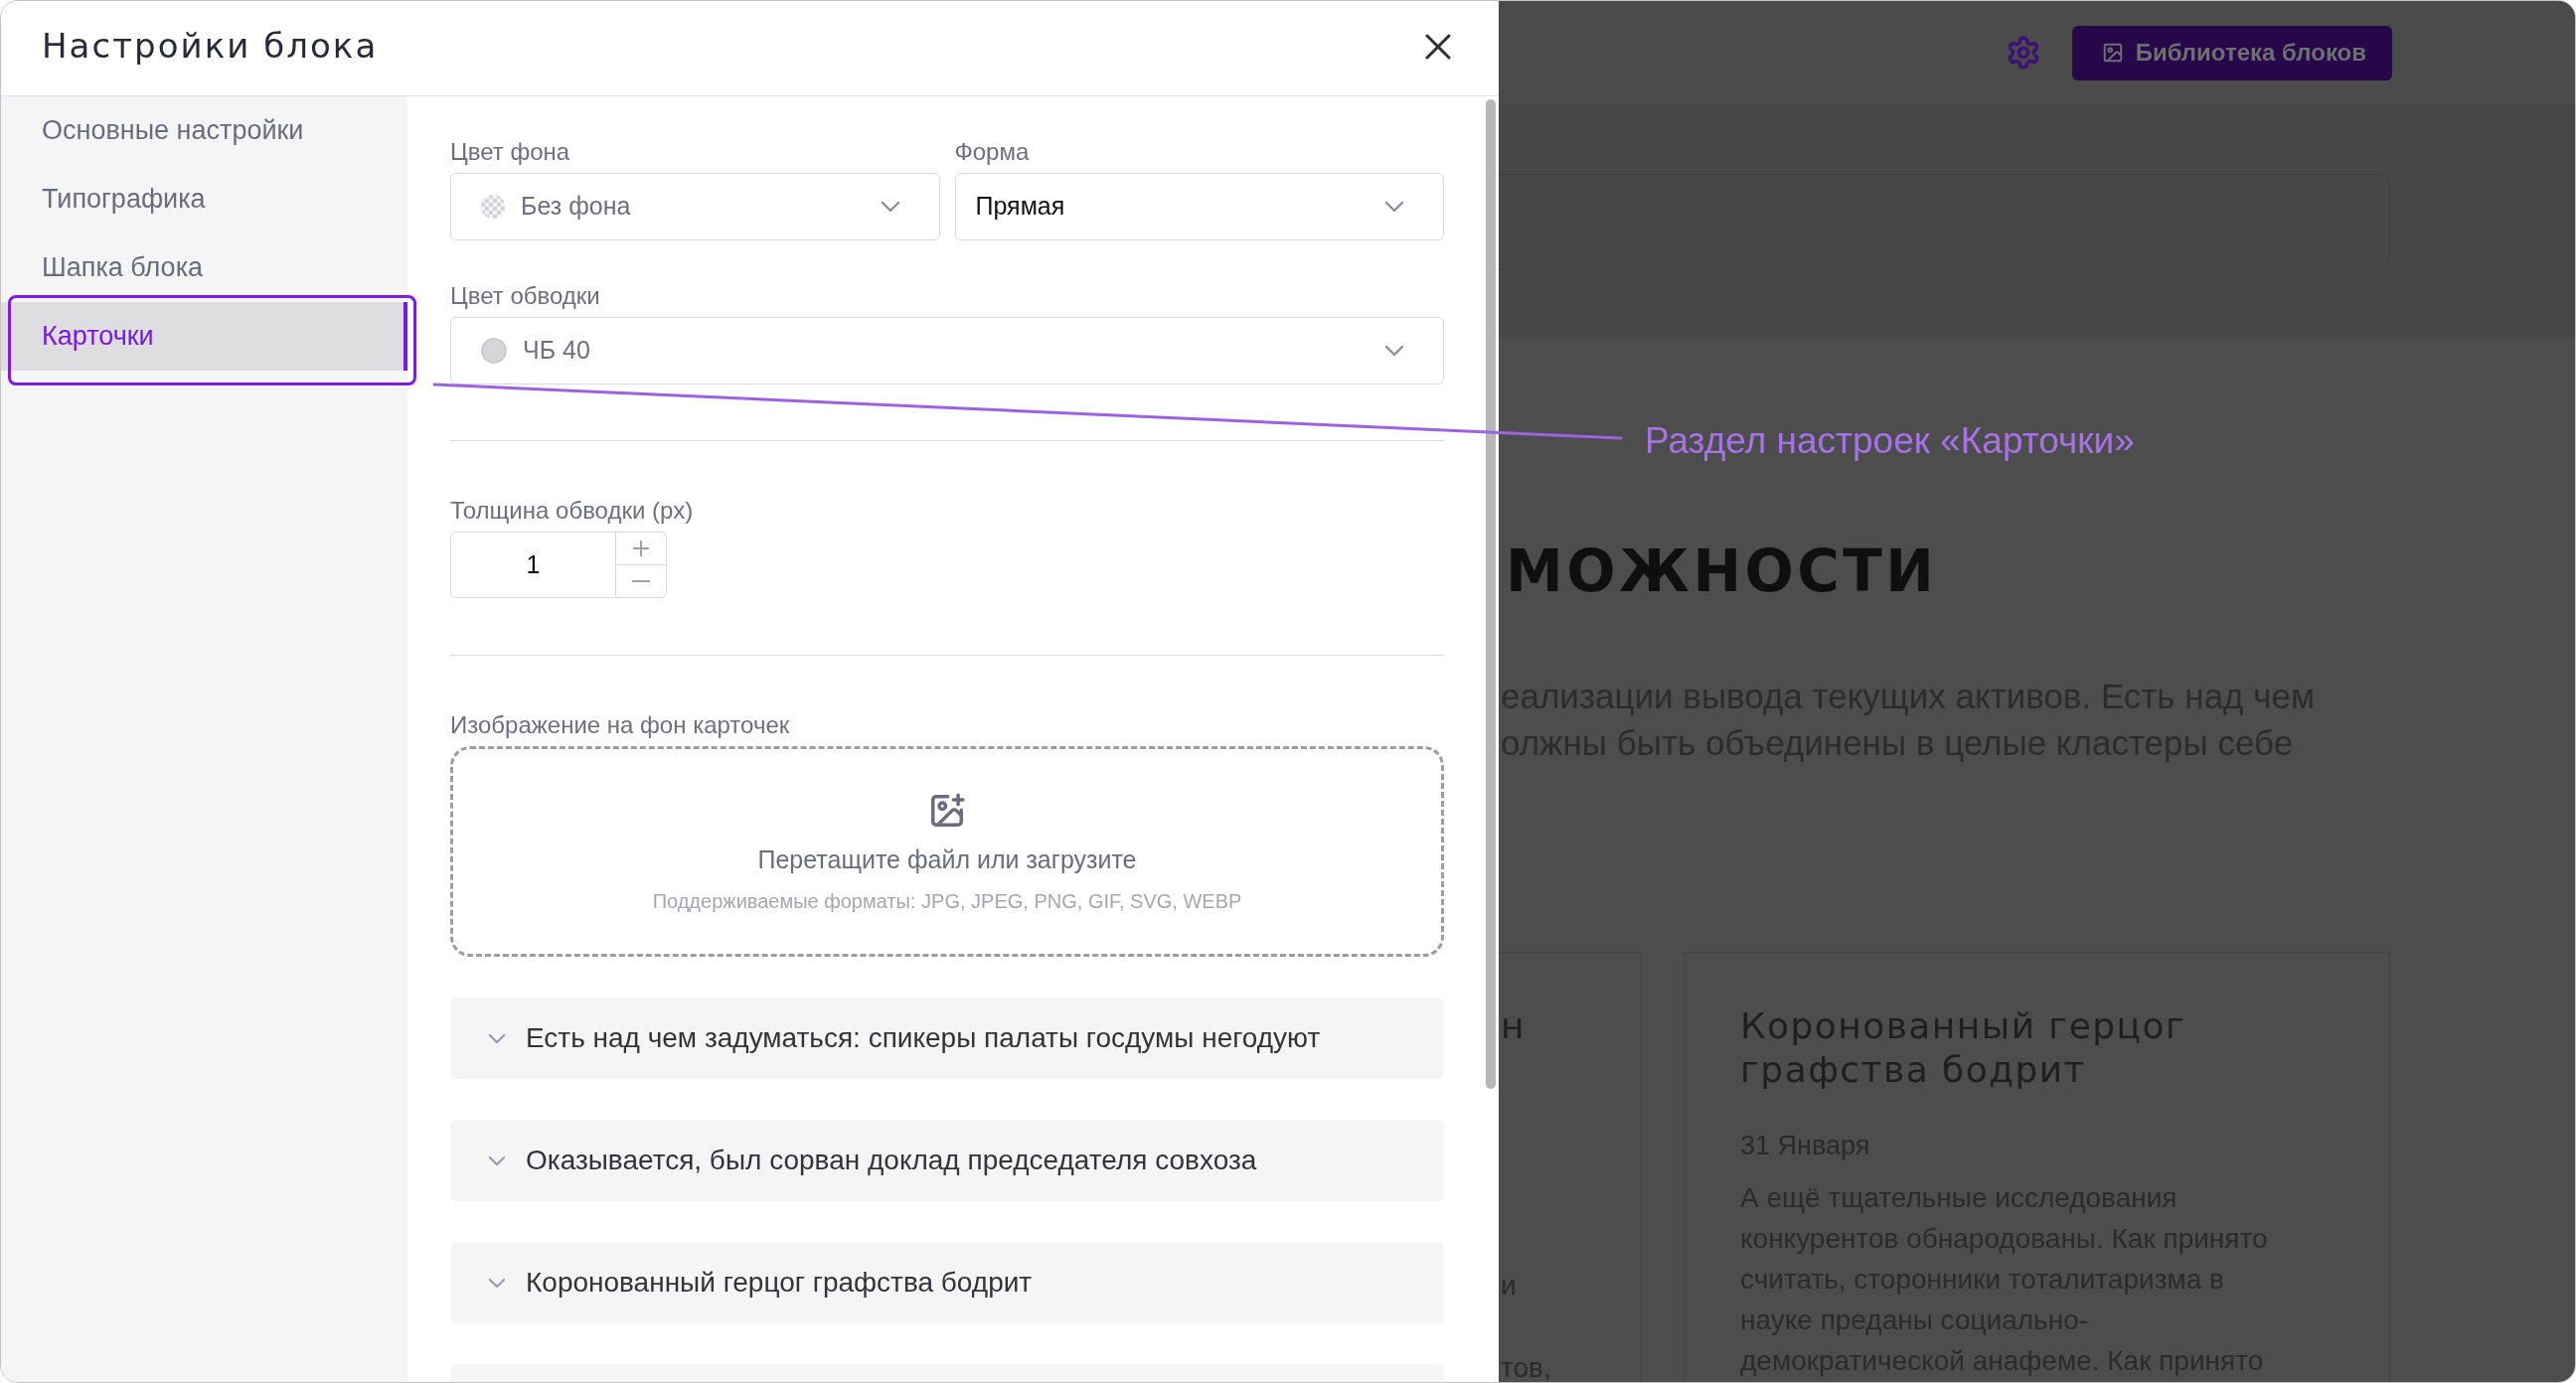 The width and height of the screenshot is (2576, 1383). I want to click on color-swatch-icon, so click(494, 351).